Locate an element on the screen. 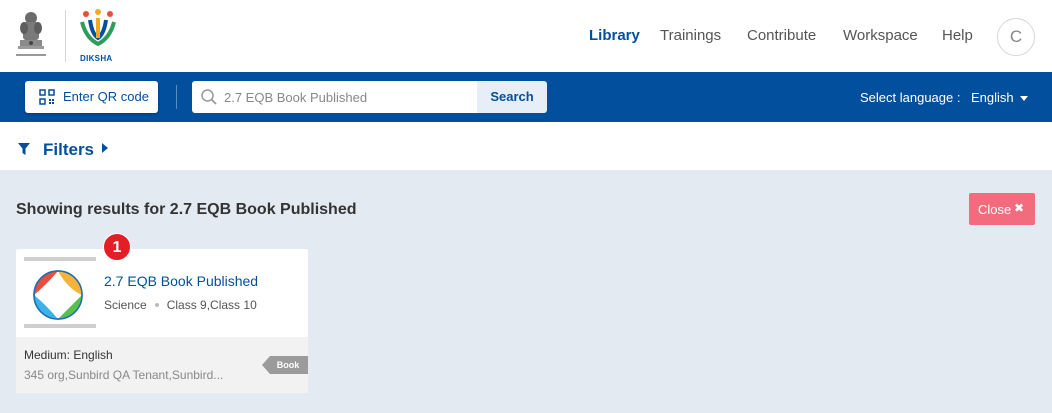 Image resolution: width=1052 pixels, height=413 pixels. qr-code-icon is located at coordinates (47, 97).